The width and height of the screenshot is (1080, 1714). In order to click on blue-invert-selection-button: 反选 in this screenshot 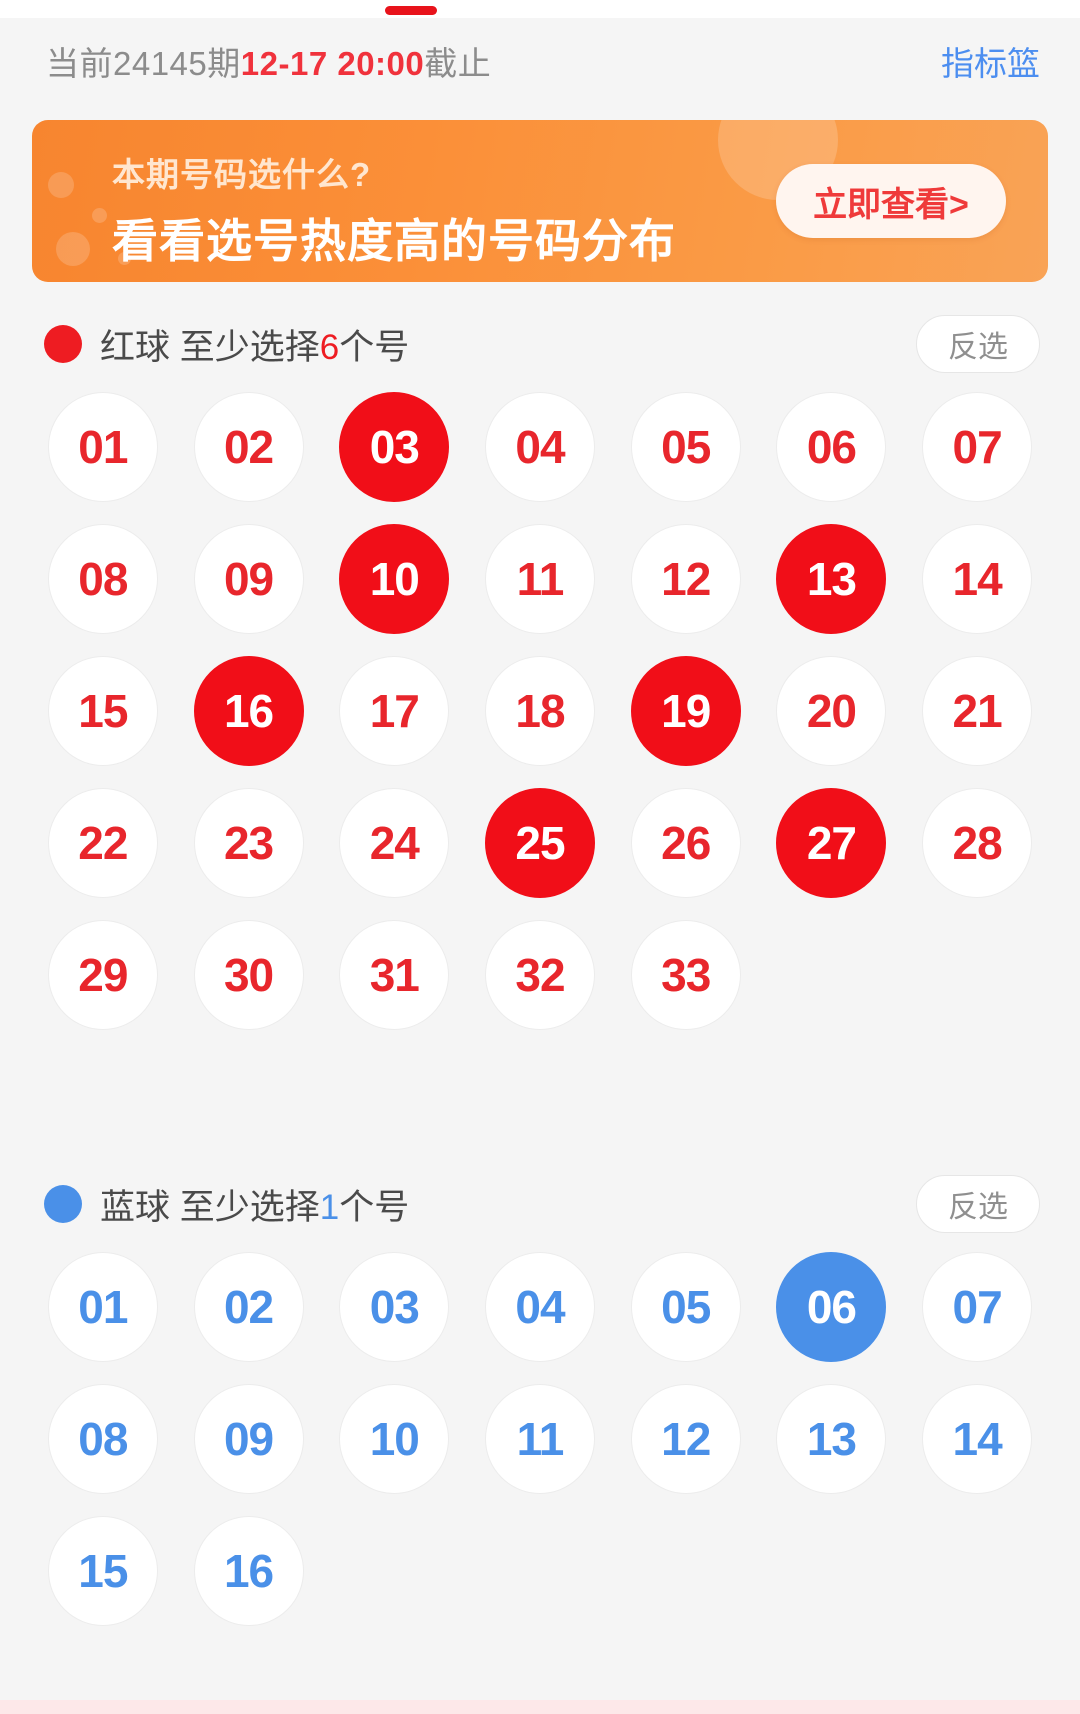, I will do `click(978, 1204)`.